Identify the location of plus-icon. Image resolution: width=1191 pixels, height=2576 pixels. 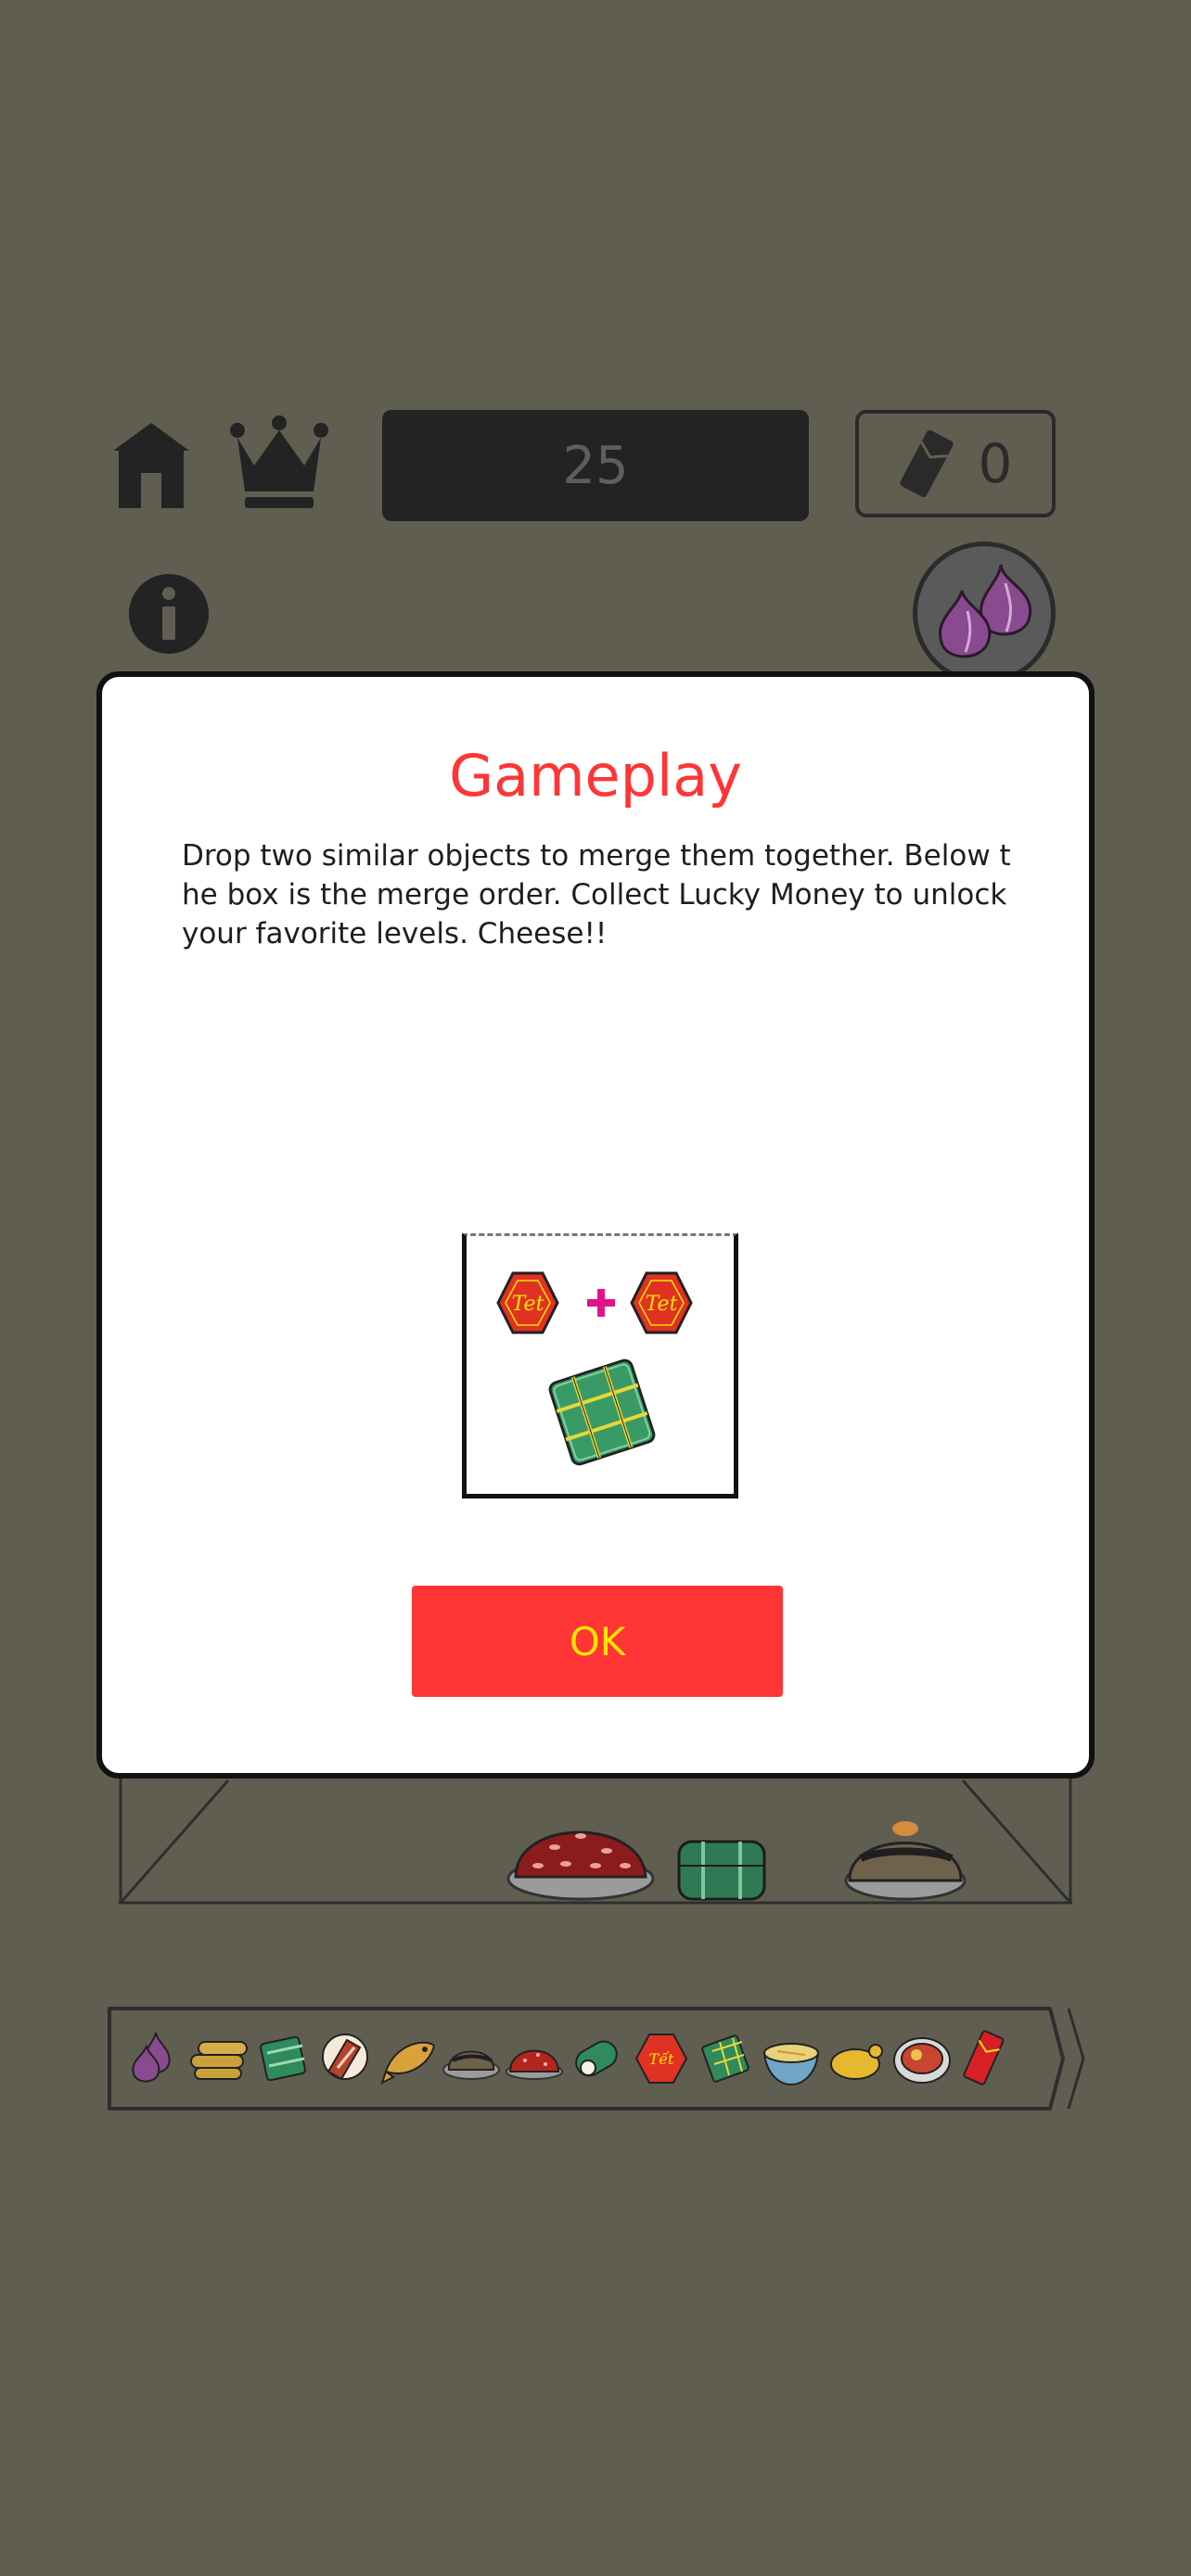
(601, 1303).